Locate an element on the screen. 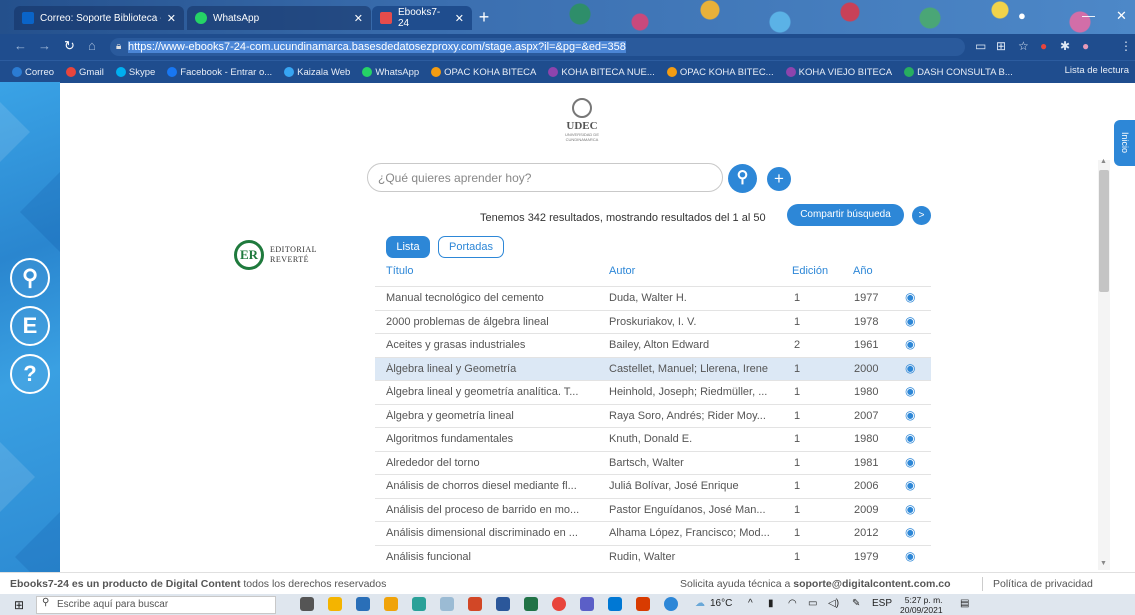  reading-list: Lista de lectura is located at coordinates (1097, 70).